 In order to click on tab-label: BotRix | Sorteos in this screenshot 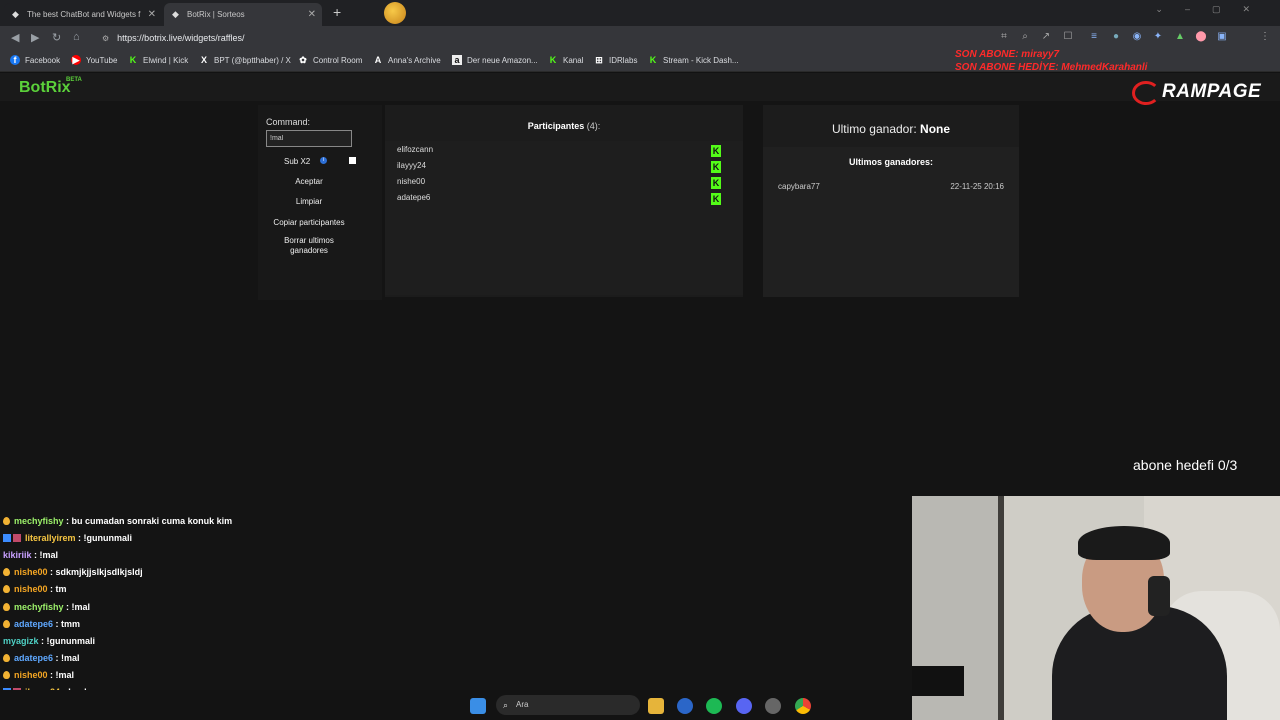, I will do `click(216, 14)`.